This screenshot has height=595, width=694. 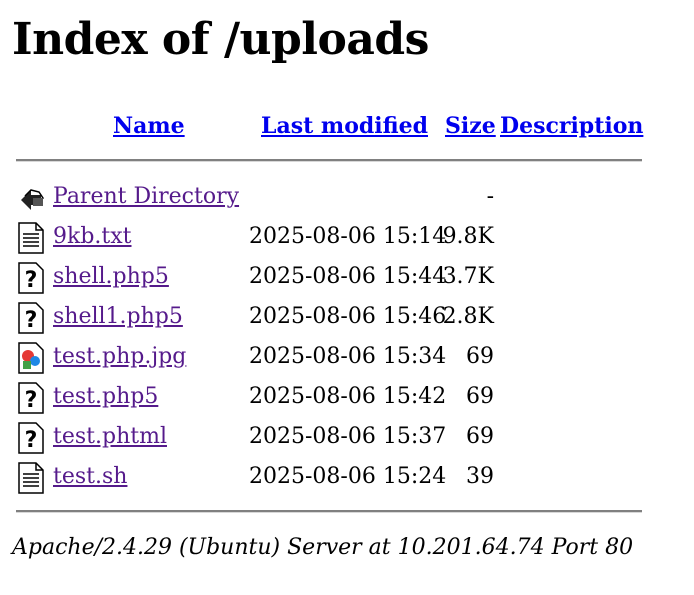 I want to click on file-date: 2025-08-06 15:44, so click(x=348, y=276).